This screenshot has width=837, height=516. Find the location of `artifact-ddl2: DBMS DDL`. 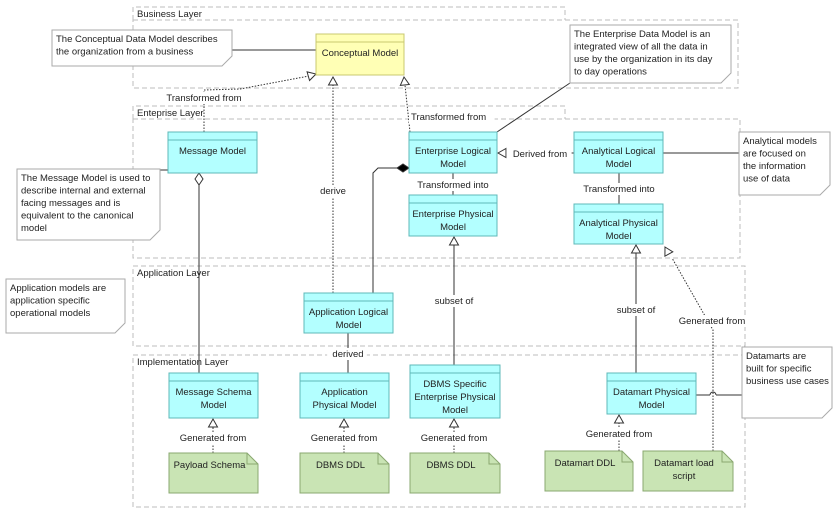

artifact-ddl2: DBMS DDL is located at coordinates (455, 473).